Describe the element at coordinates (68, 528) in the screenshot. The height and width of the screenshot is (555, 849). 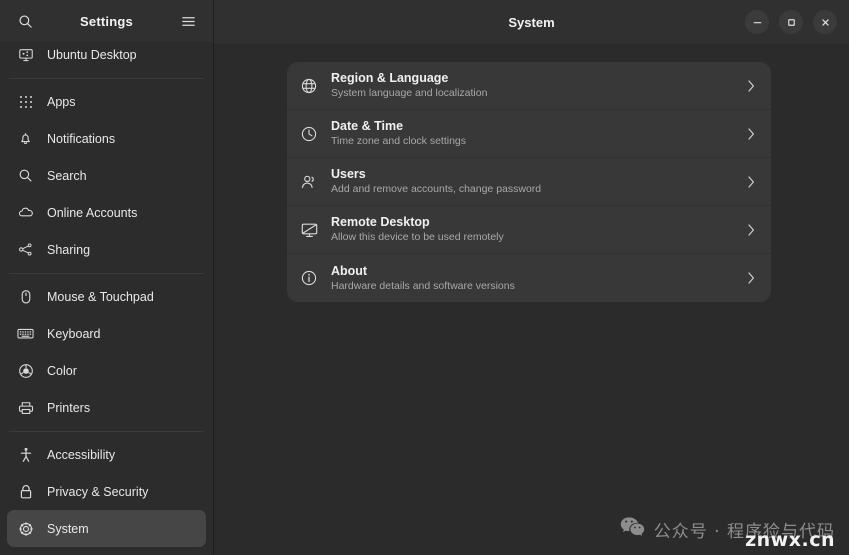
I see `sidebar-item-label: System` at that location.